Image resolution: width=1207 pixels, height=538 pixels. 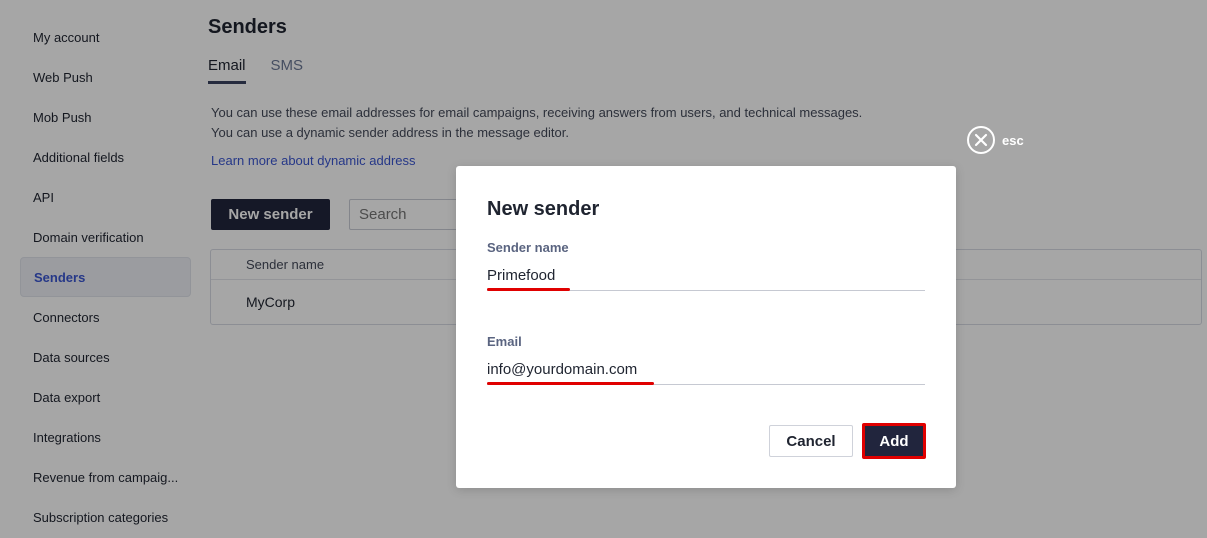 I want to click on add-button-highlight: Add, so click(x=894, y=441).